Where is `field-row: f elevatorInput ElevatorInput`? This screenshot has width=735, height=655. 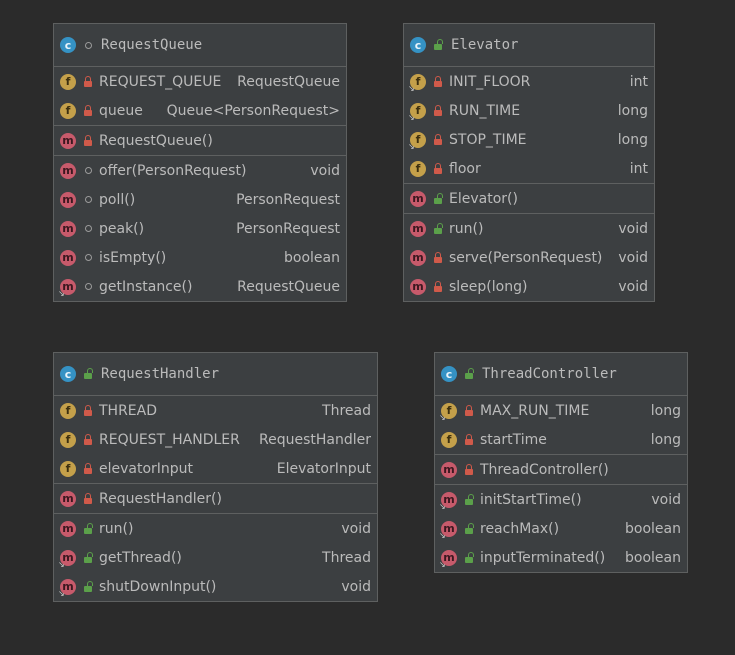 field-row: f elevatorInput ElevatorInput is located at coordinates (215, 468).